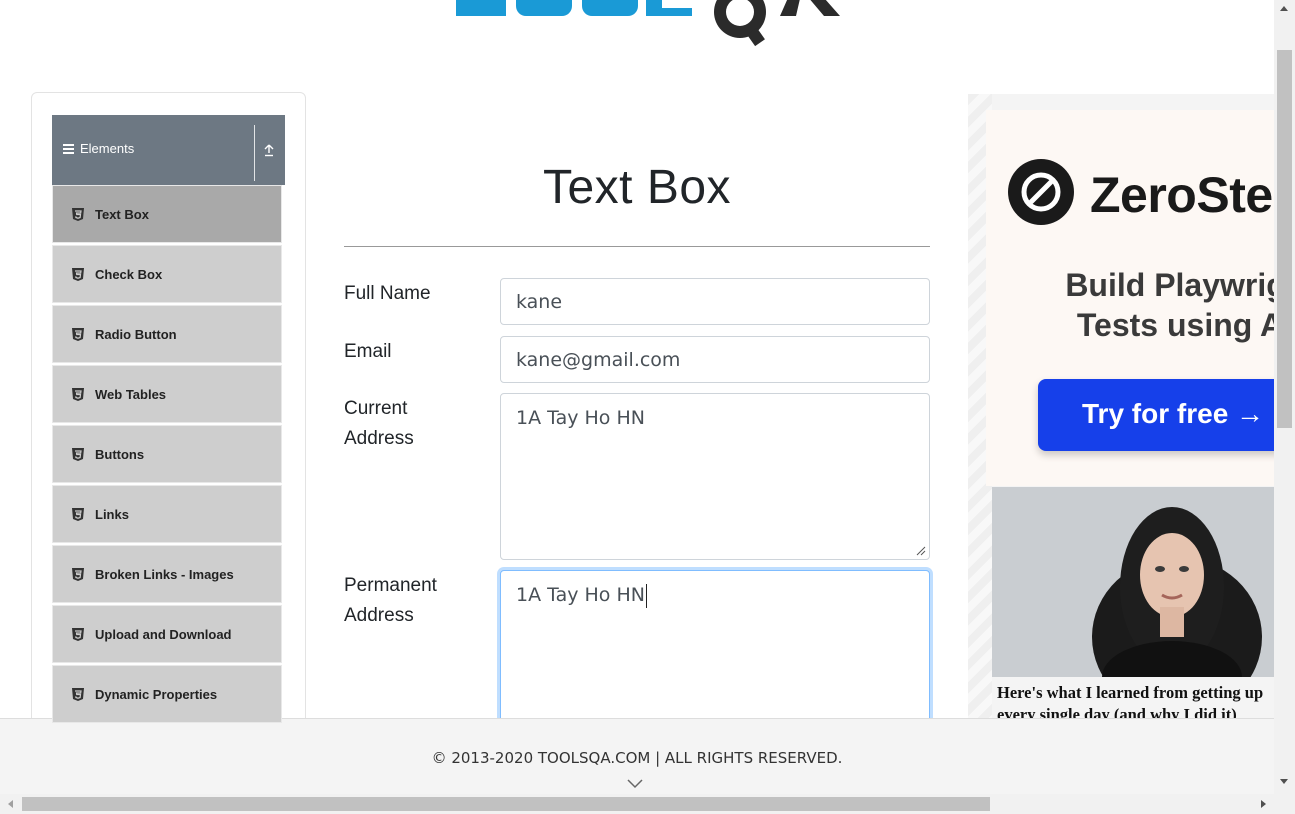 Image resolution: width=1295 pixels, height=814 pixels. I want to click on permanent-address-label-line2: Address, so click(379, 615).